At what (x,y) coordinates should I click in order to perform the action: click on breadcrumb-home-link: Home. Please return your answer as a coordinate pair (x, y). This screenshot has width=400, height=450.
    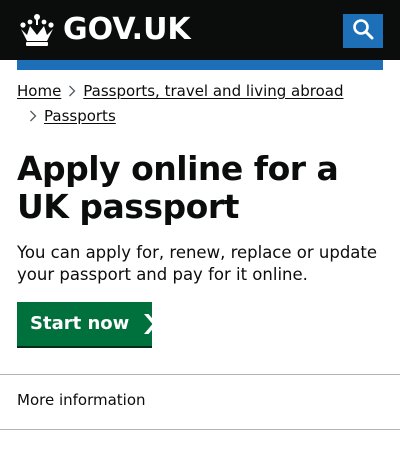
    Looking at the image, I should click on (39, 91).